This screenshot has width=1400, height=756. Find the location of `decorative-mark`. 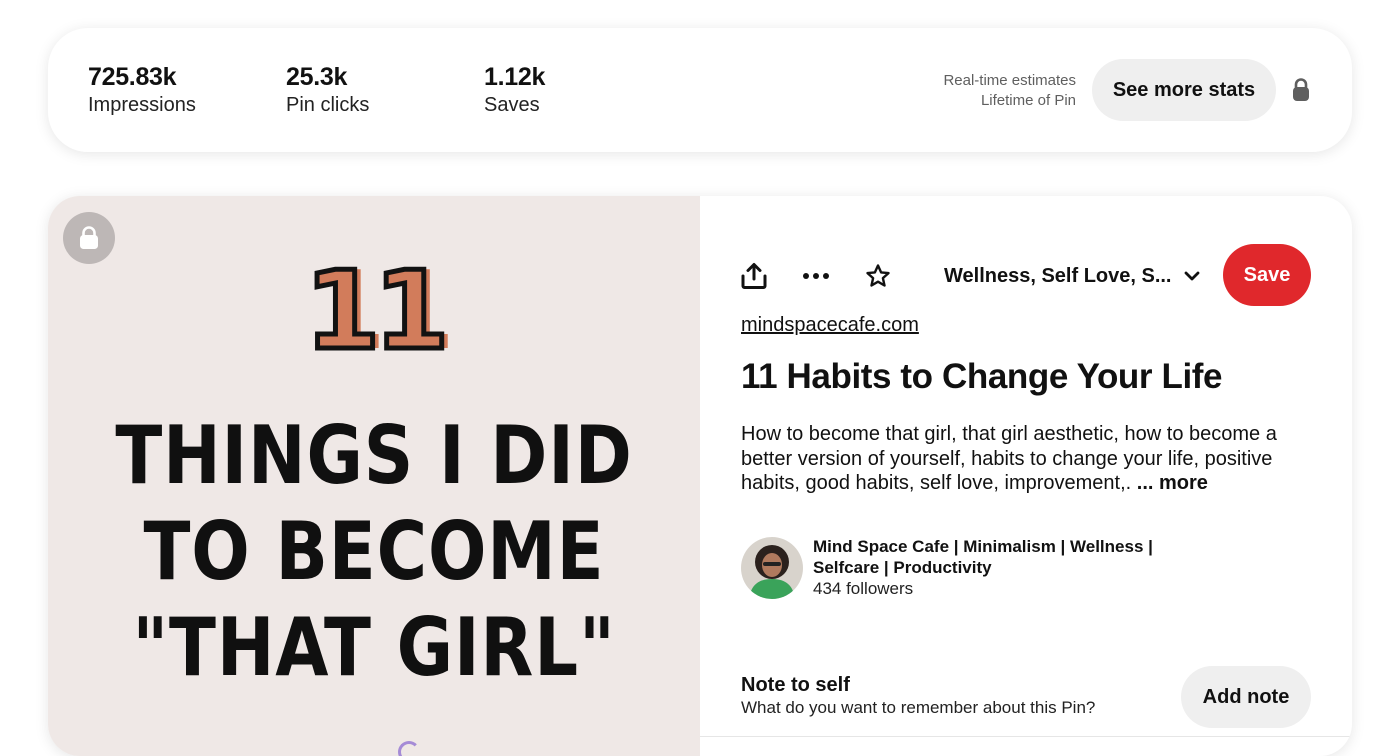

decorative-mark is located at coordinates (409, 748).